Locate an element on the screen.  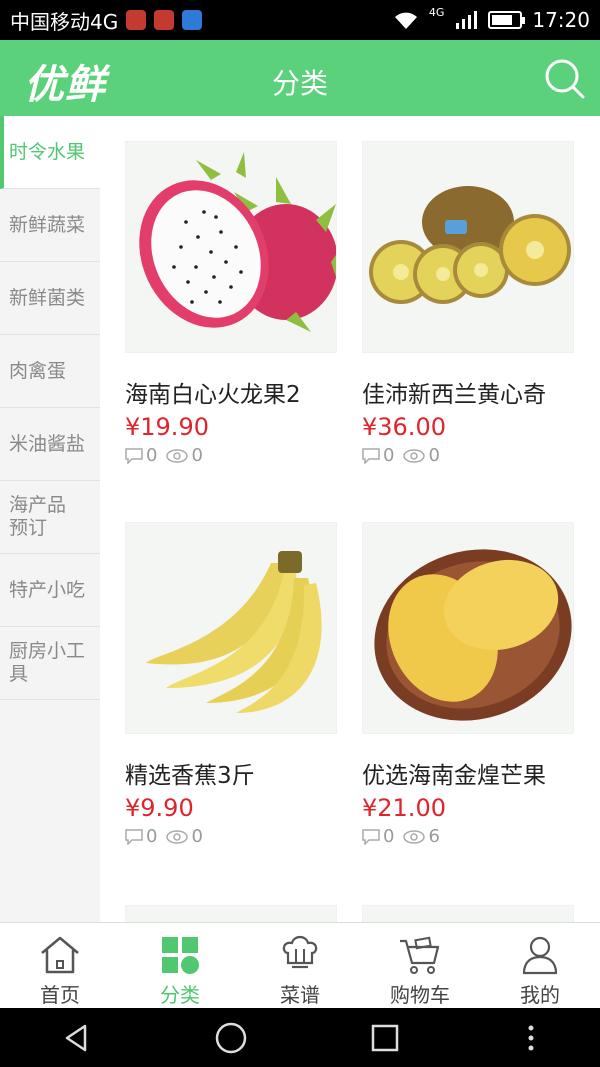
sidebar-item-rice-oil-sauce: 米油酱盐 is located at coordinates (50, 444).